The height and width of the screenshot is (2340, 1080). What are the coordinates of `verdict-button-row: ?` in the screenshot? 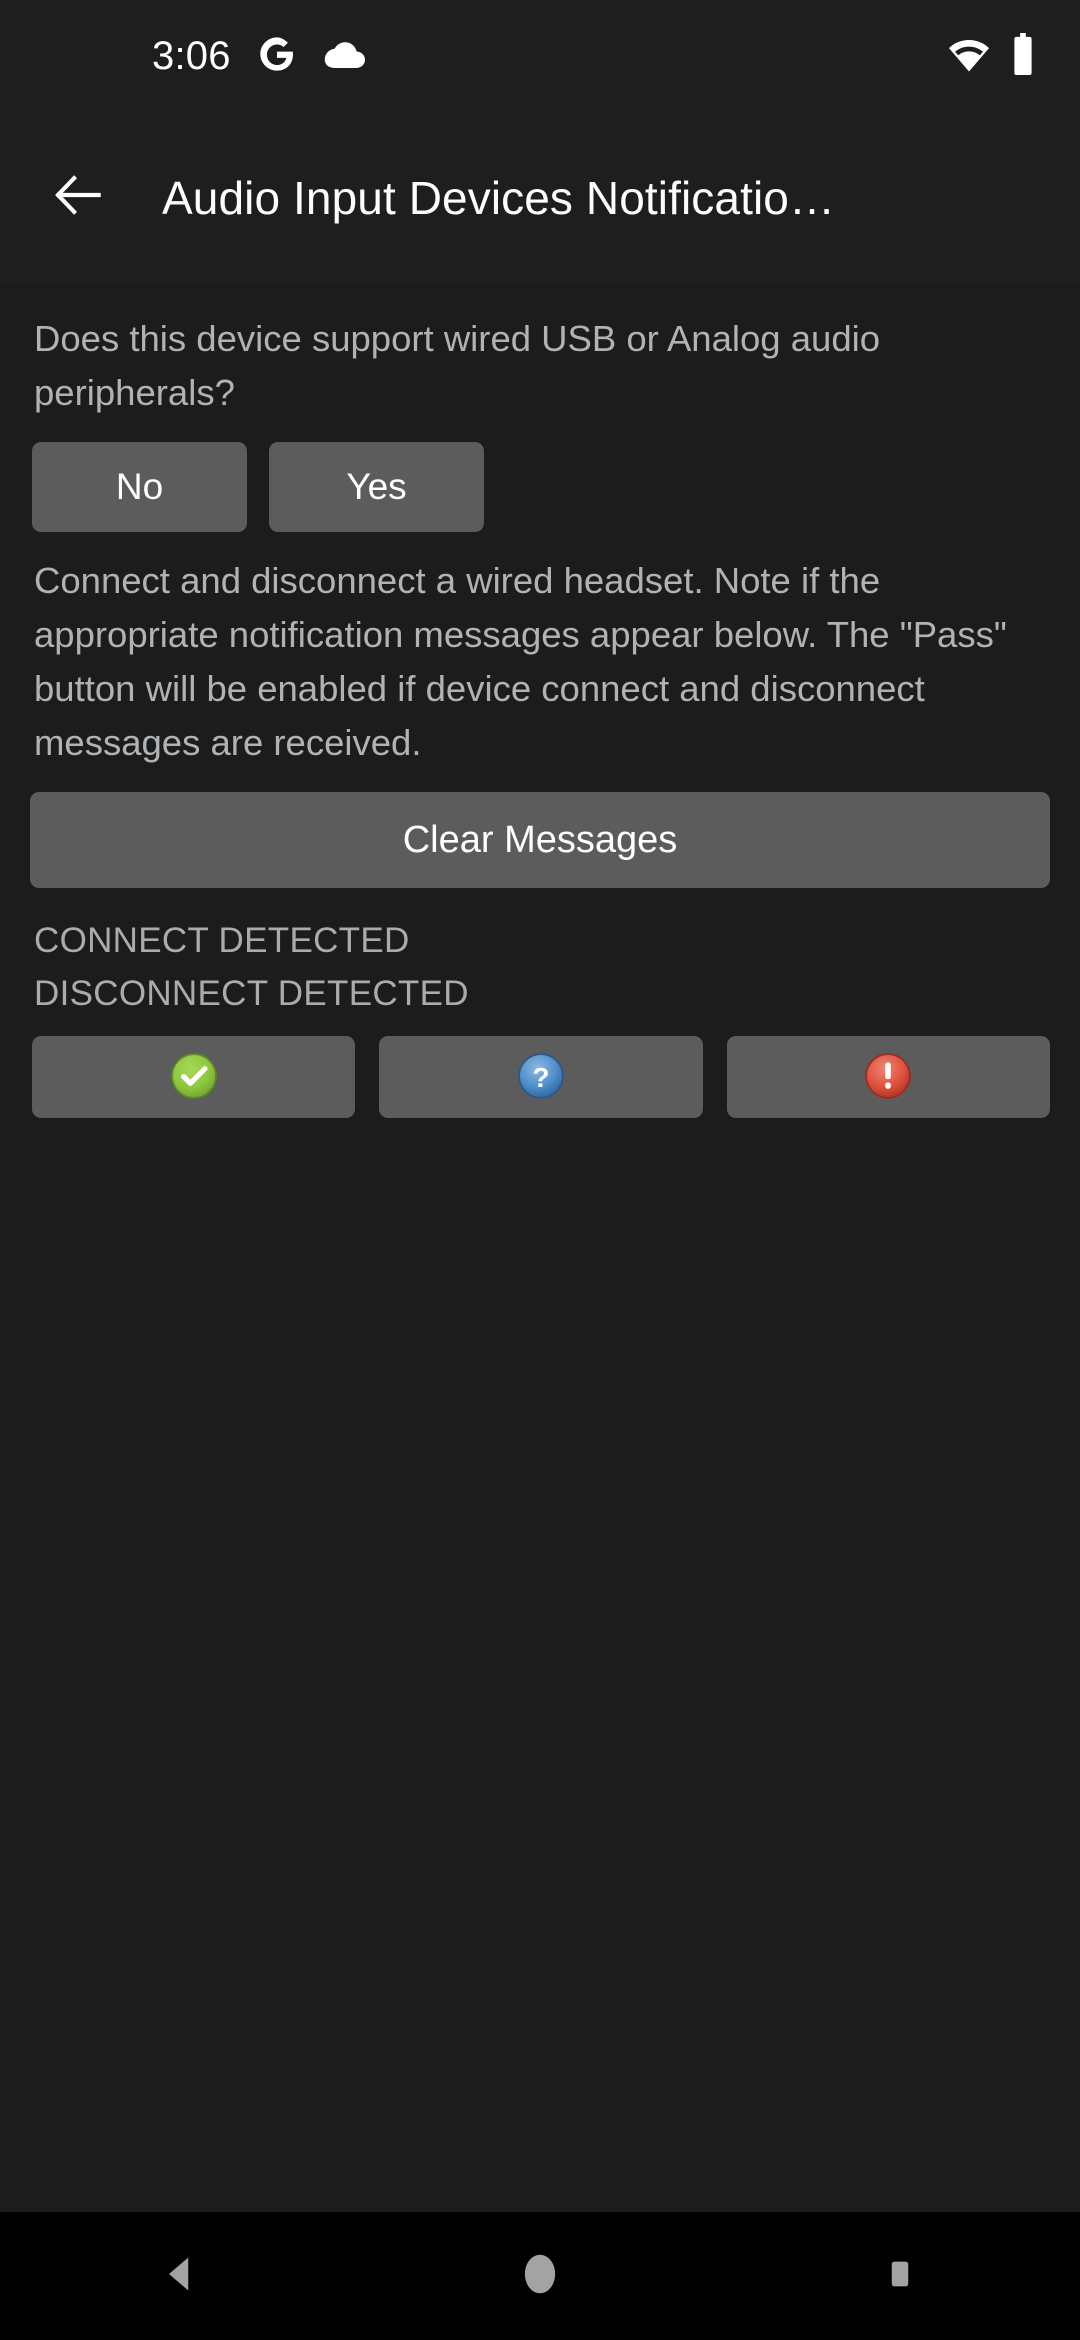 It's located at (540, 1077).